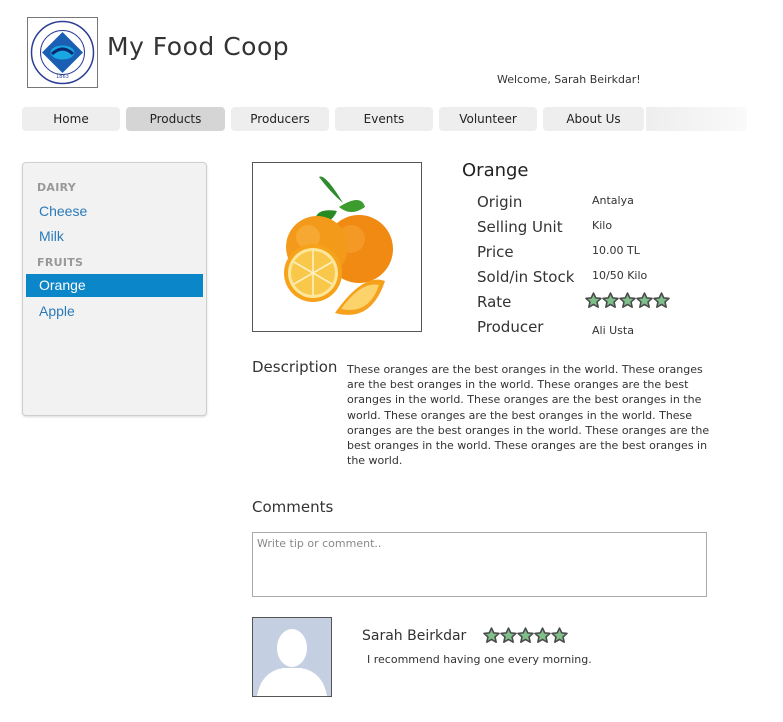 The height and width of the screenshot is (722, 783). What do you see at coordinates (62, 52) in the screenshot?
I see `university-logo: 1863` at bounding box center [62, 52].